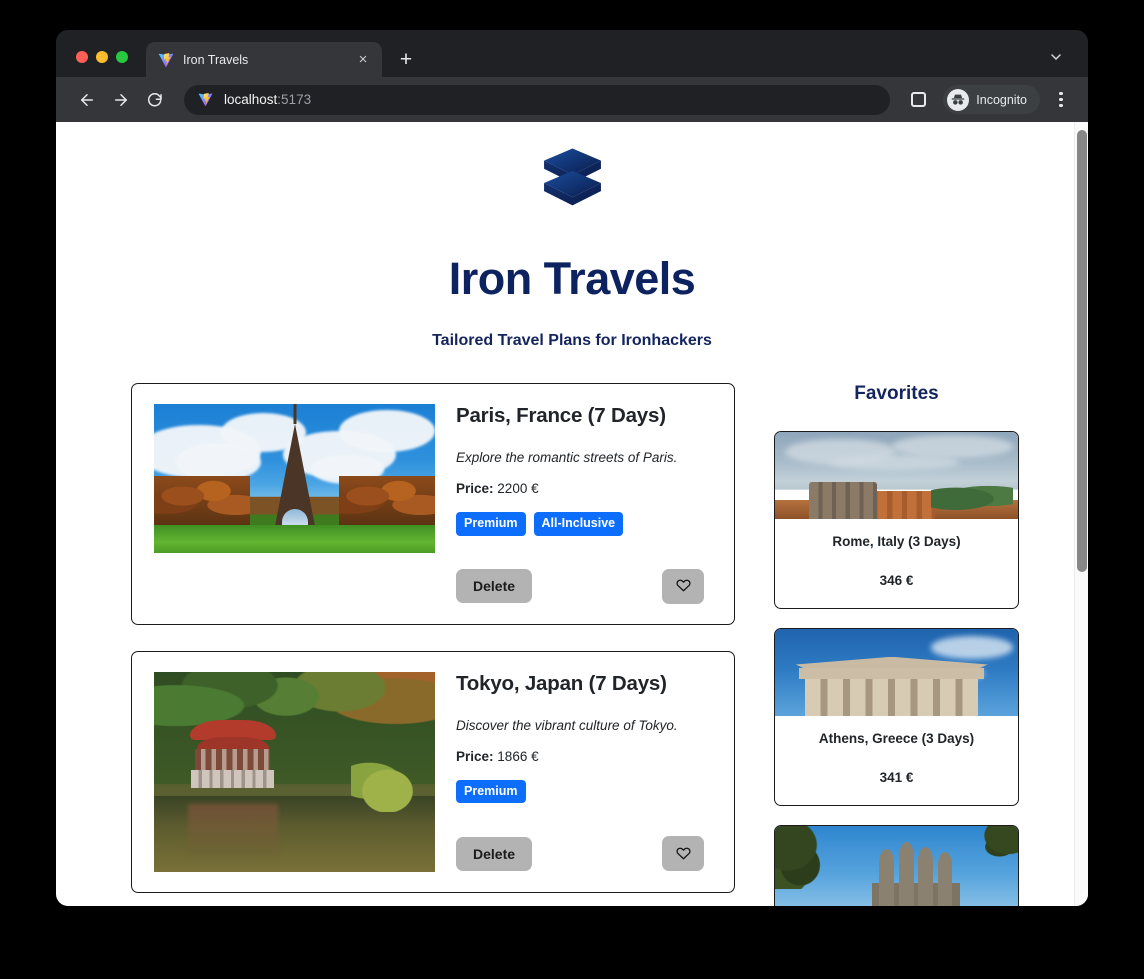 This screenshot has width=1144, height=979. Describe the element at coordinates (896, 393) in the screenshot. I see `favorites-title: Favorites` at that location.